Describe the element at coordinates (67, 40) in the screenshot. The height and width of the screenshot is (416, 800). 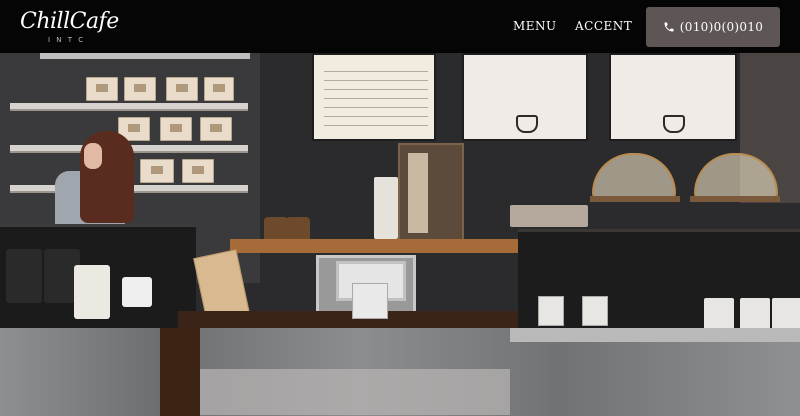
I see `brand-tagline: I N T C` at that location.